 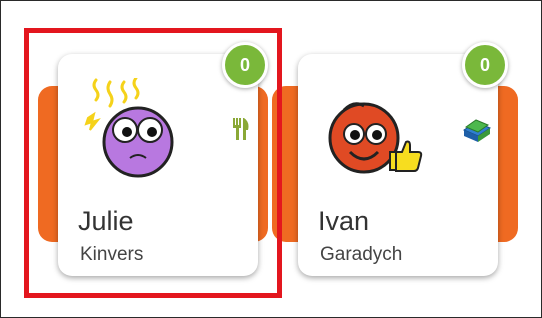 What do you see at coordinates (375, 138) in the screenshot?
I see `orange-thumbs-up-monster-icon` at bounding box center [375, 138].